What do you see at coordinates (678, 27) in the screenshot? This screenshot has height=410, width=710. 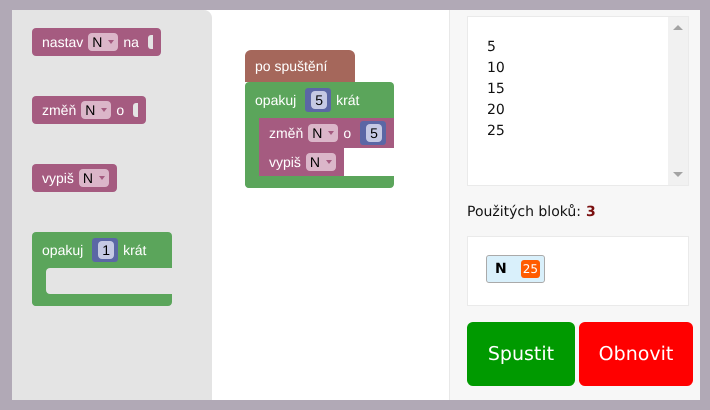 I see `scroll-up-icon` at bounding box center [678, 27].